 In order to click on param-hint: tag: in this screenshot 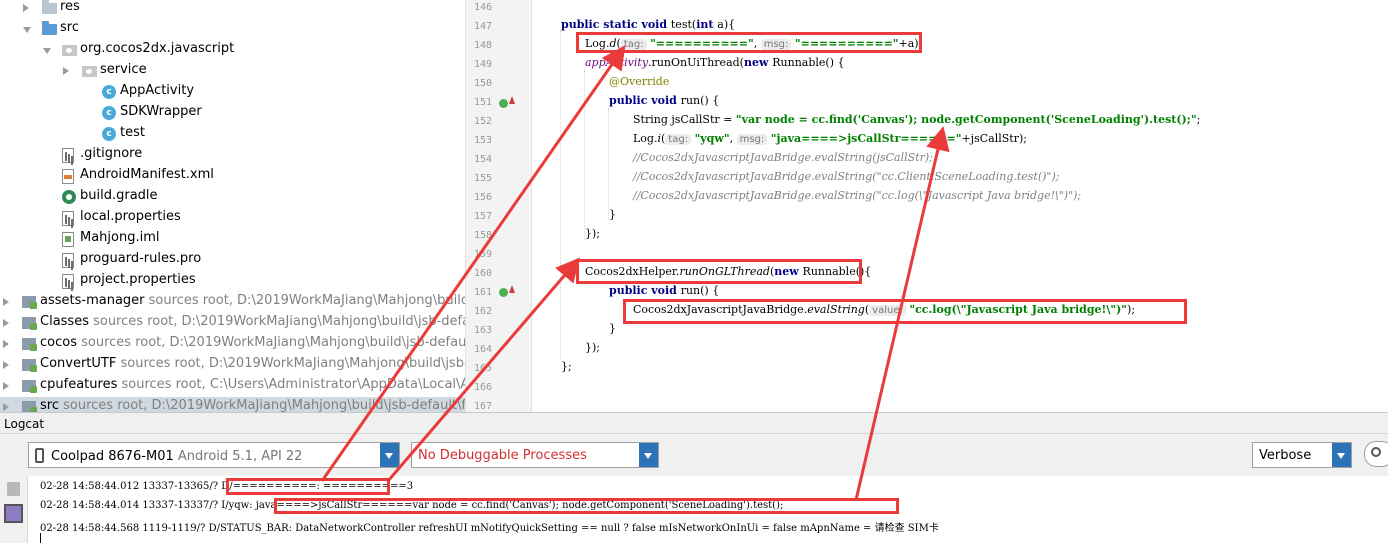, I will do `click(633, 44)`.